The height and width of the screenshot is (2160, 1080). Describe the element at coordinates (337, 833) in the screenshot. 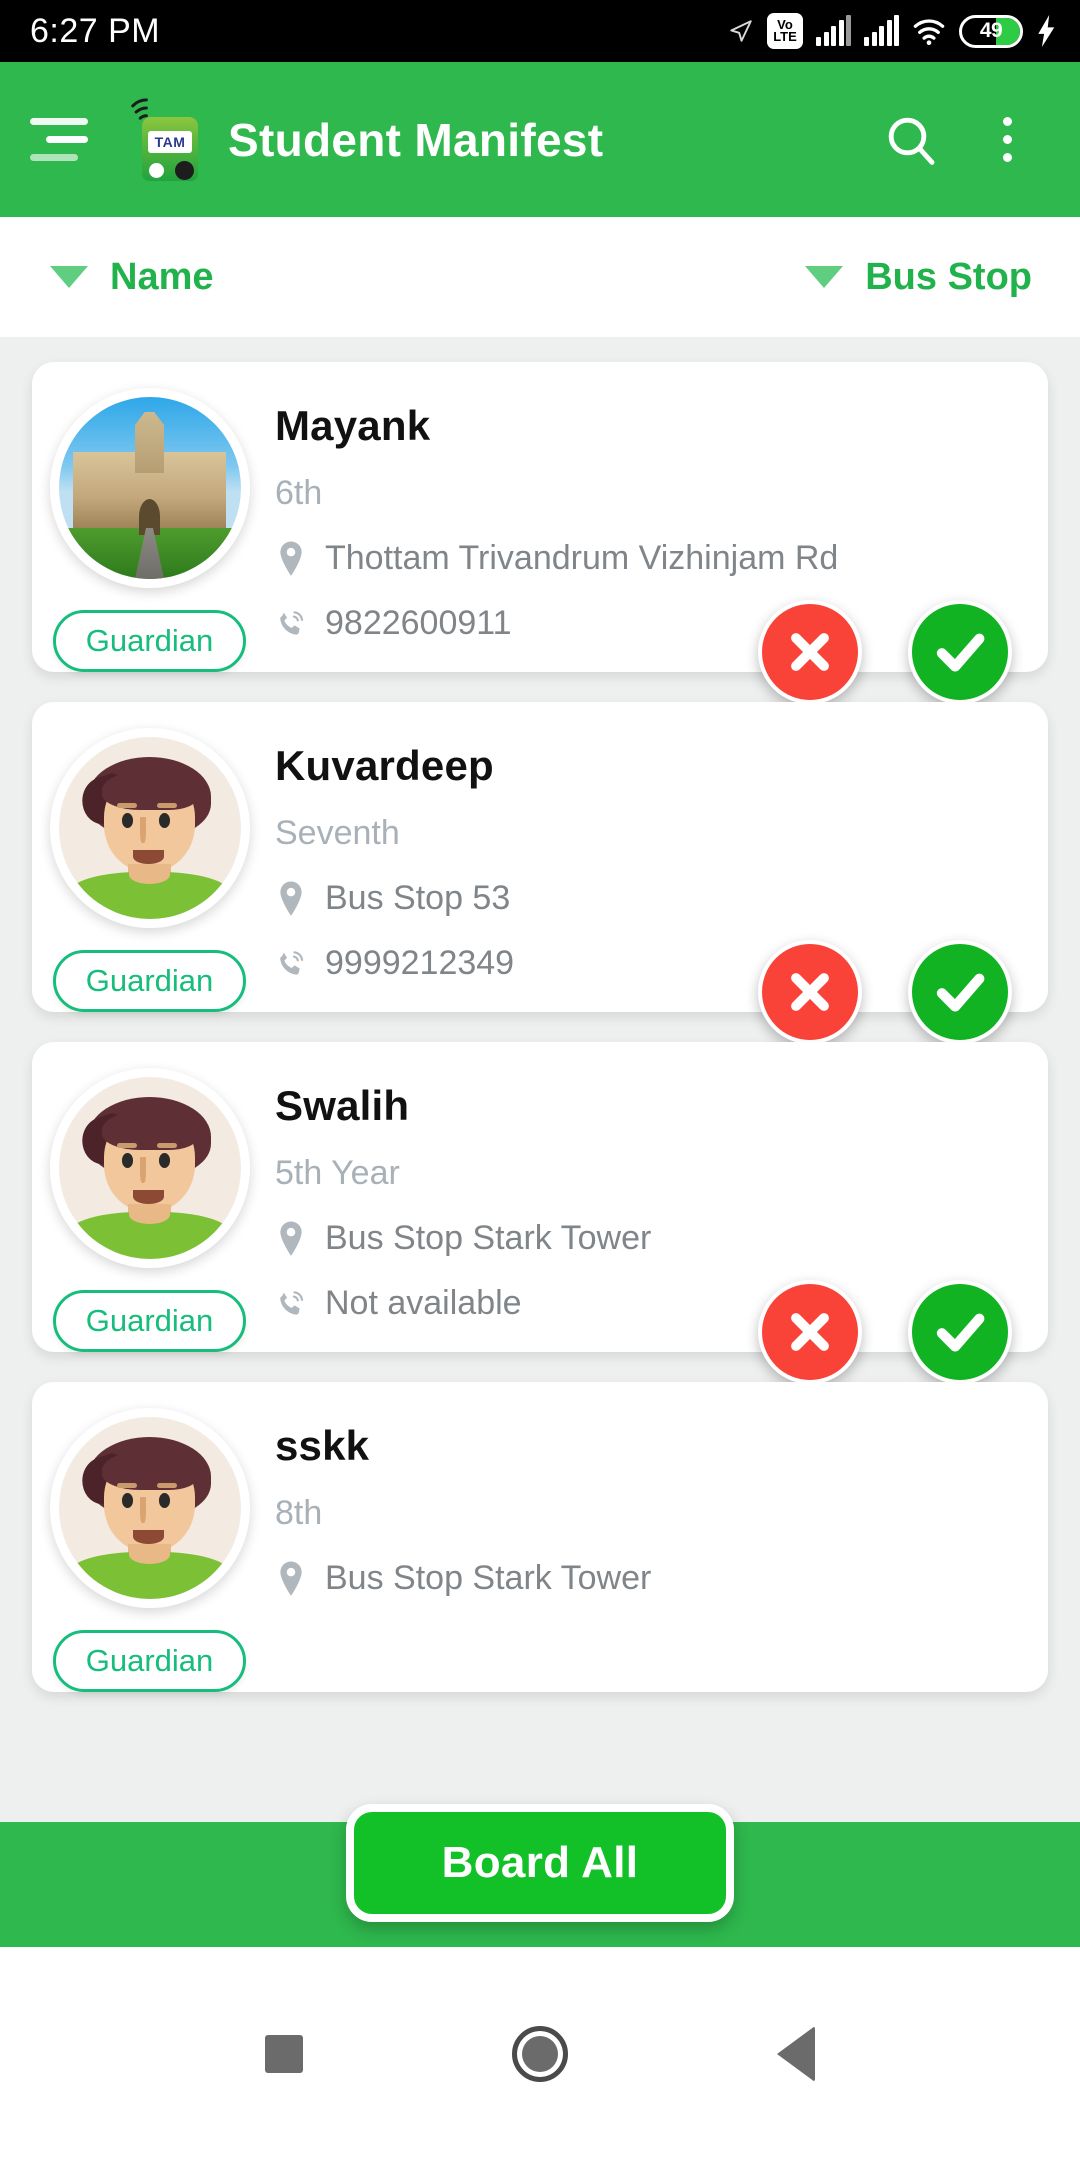

I see `student-grade: Seventh` at that location.